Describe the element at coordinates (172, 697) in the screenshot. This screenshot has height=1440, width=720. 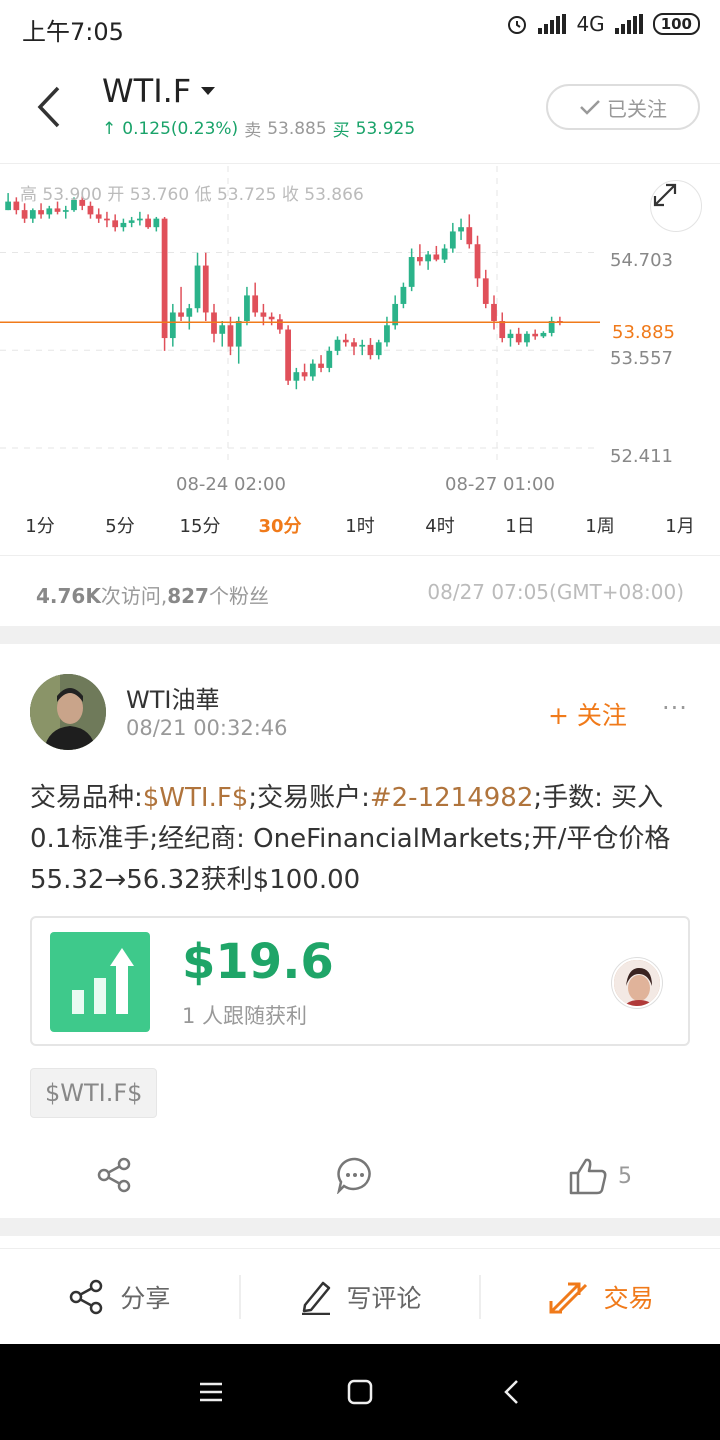
I see `user-name: WTI油華` at that location.